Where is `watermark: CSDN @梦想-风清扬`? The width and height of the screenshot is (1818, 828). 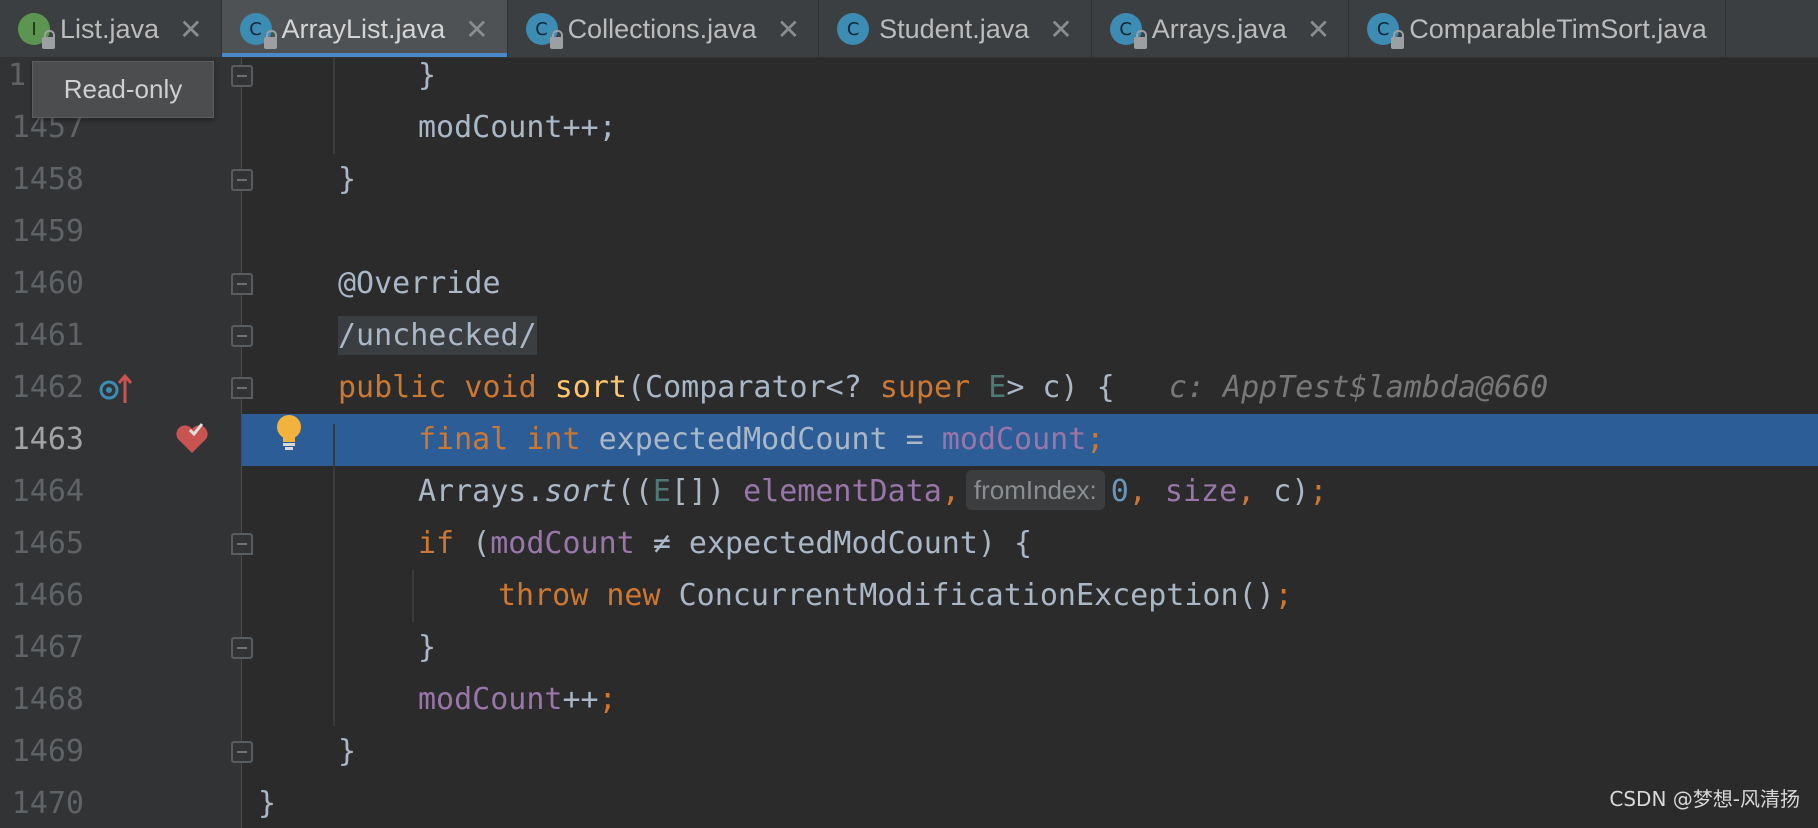
watermark: CSDN @梦想-风清扬 is located at coordinates (1704, 799).